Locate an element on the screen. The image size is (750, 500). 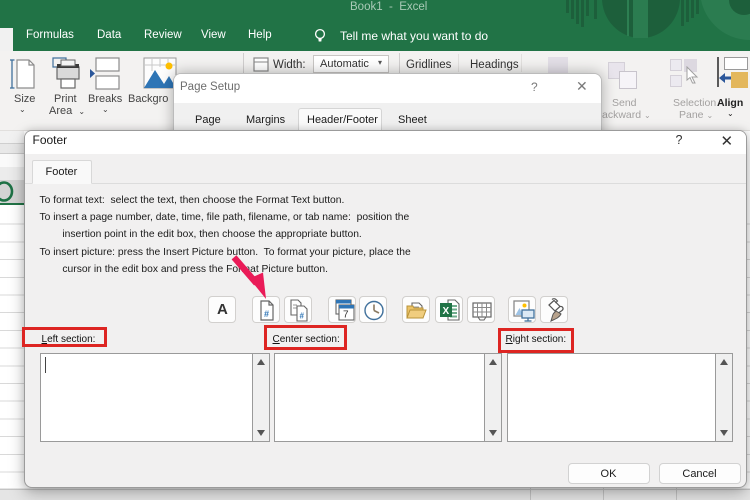
svg-text: 7 is located at coordinates (346, 314).